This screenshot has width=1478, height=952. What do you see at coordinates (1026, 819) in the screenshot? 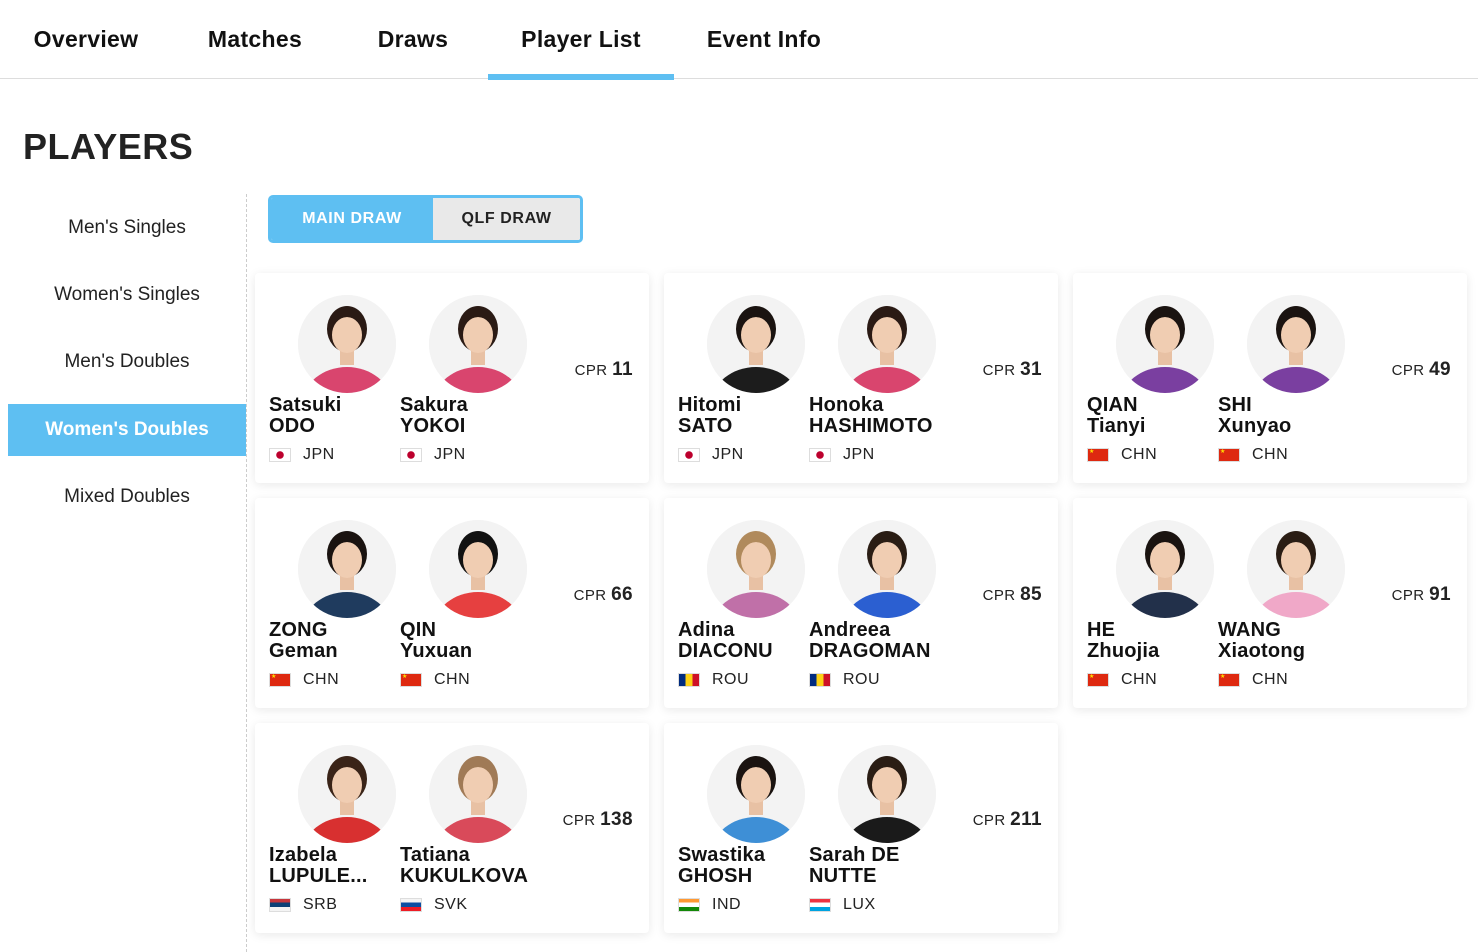
I see `cpr-value: 211` at bounding box center [1026, 819].